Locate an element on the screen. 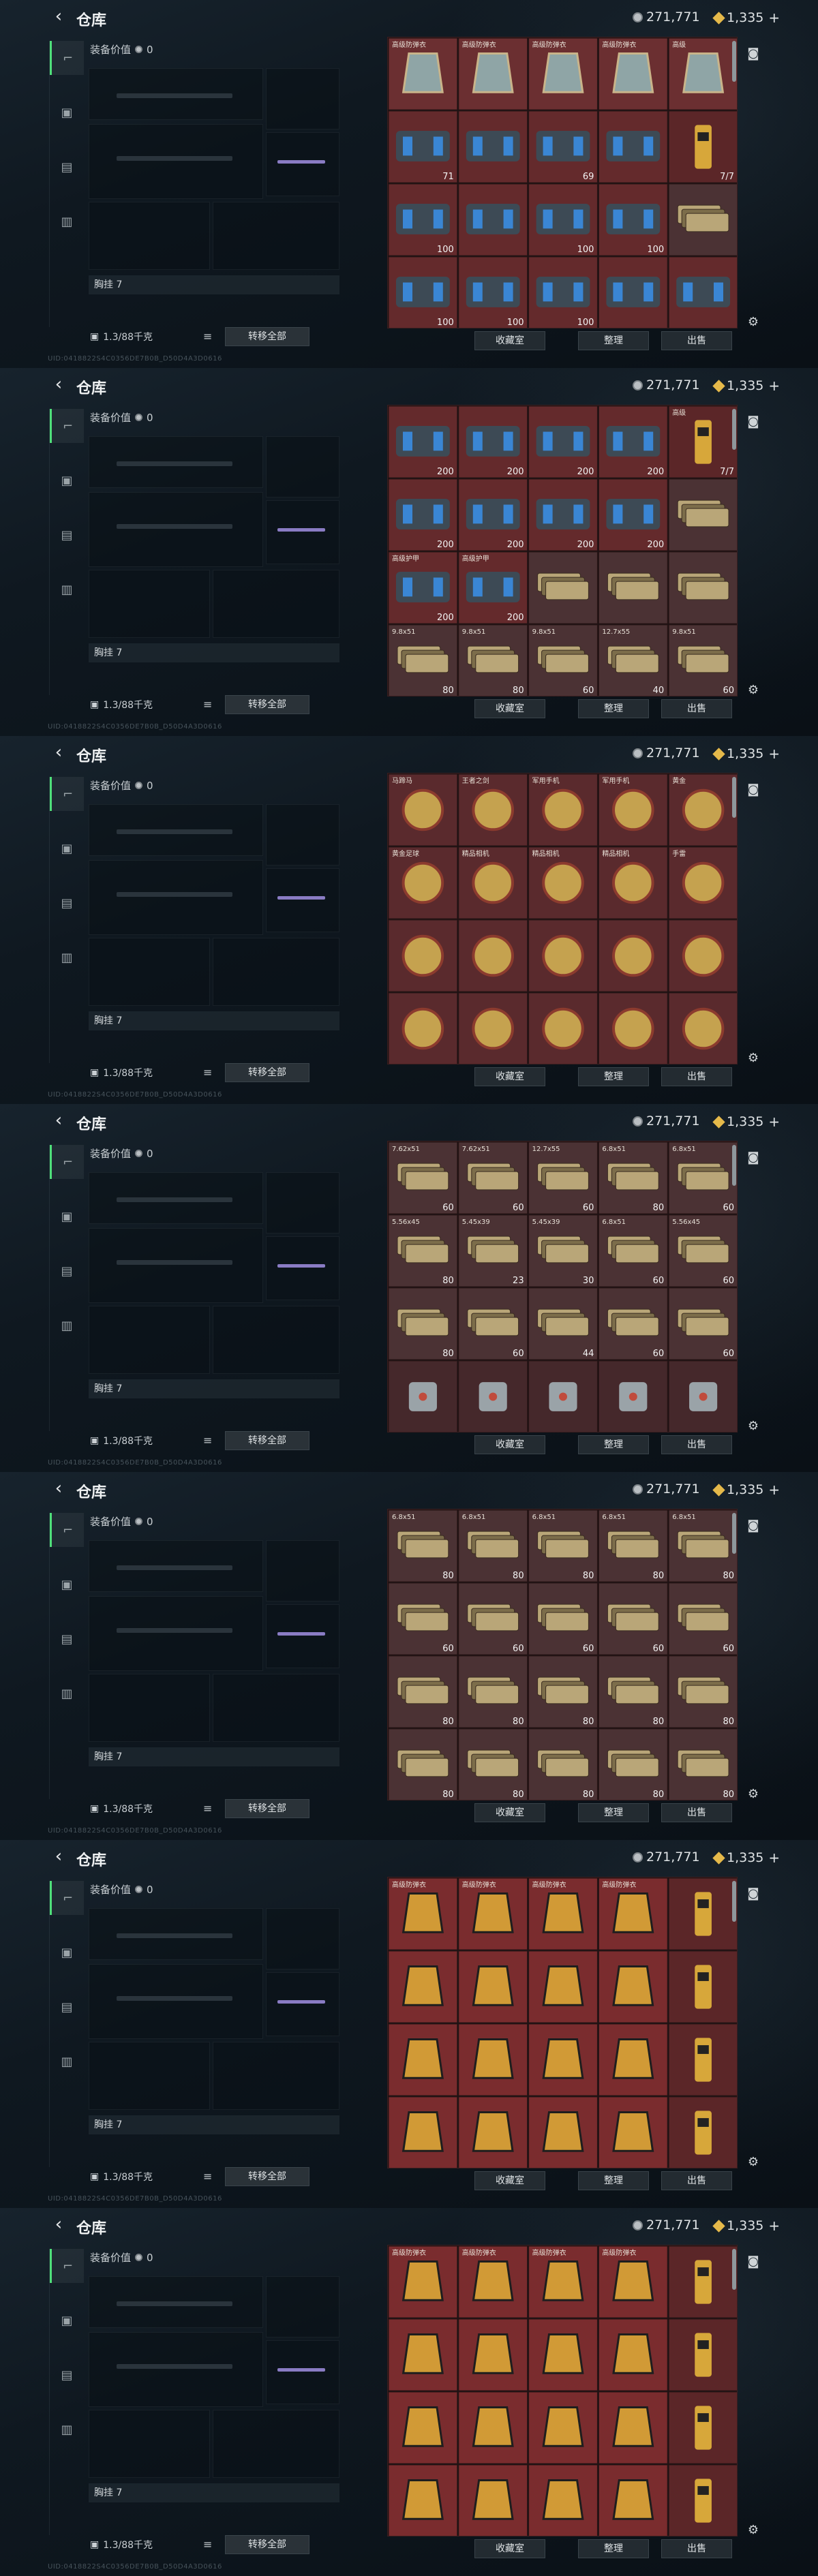 The height and width of the screenshot is (2576, 818). stash-grid: 高级防弹衣 高级防弹衣 高级防弹衣 高级防弹衣 is located at coordinates (562, 2022).